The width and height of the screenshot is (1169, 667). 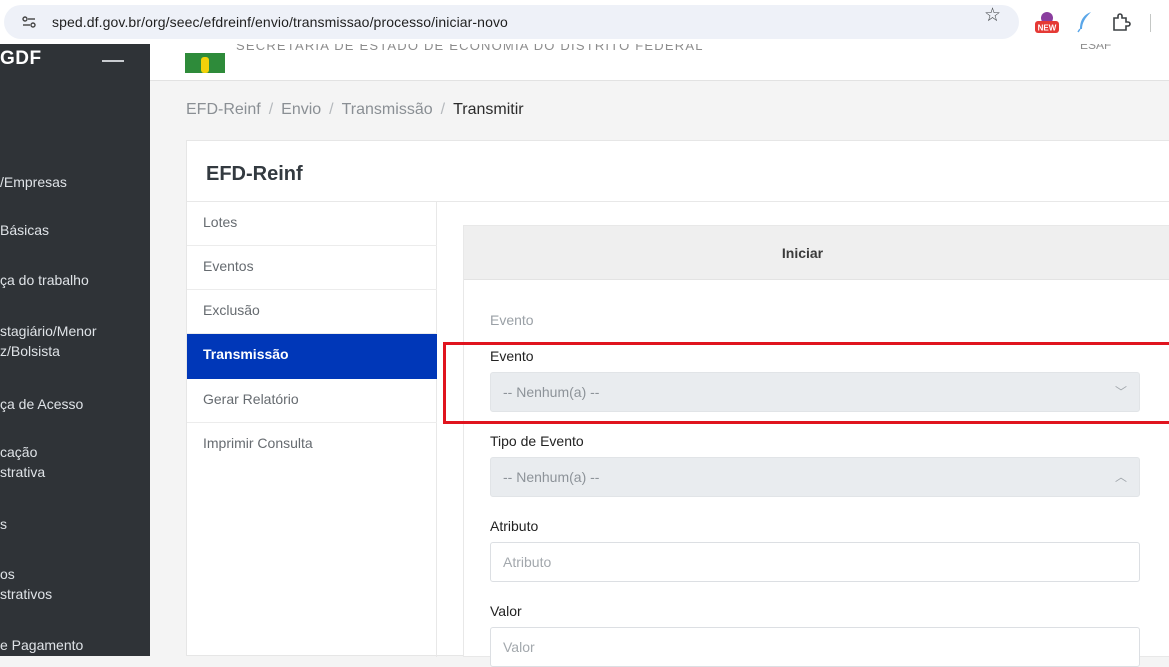 I want to click on sidebar-item: ça de Acesso, so click(x=41, y=404).